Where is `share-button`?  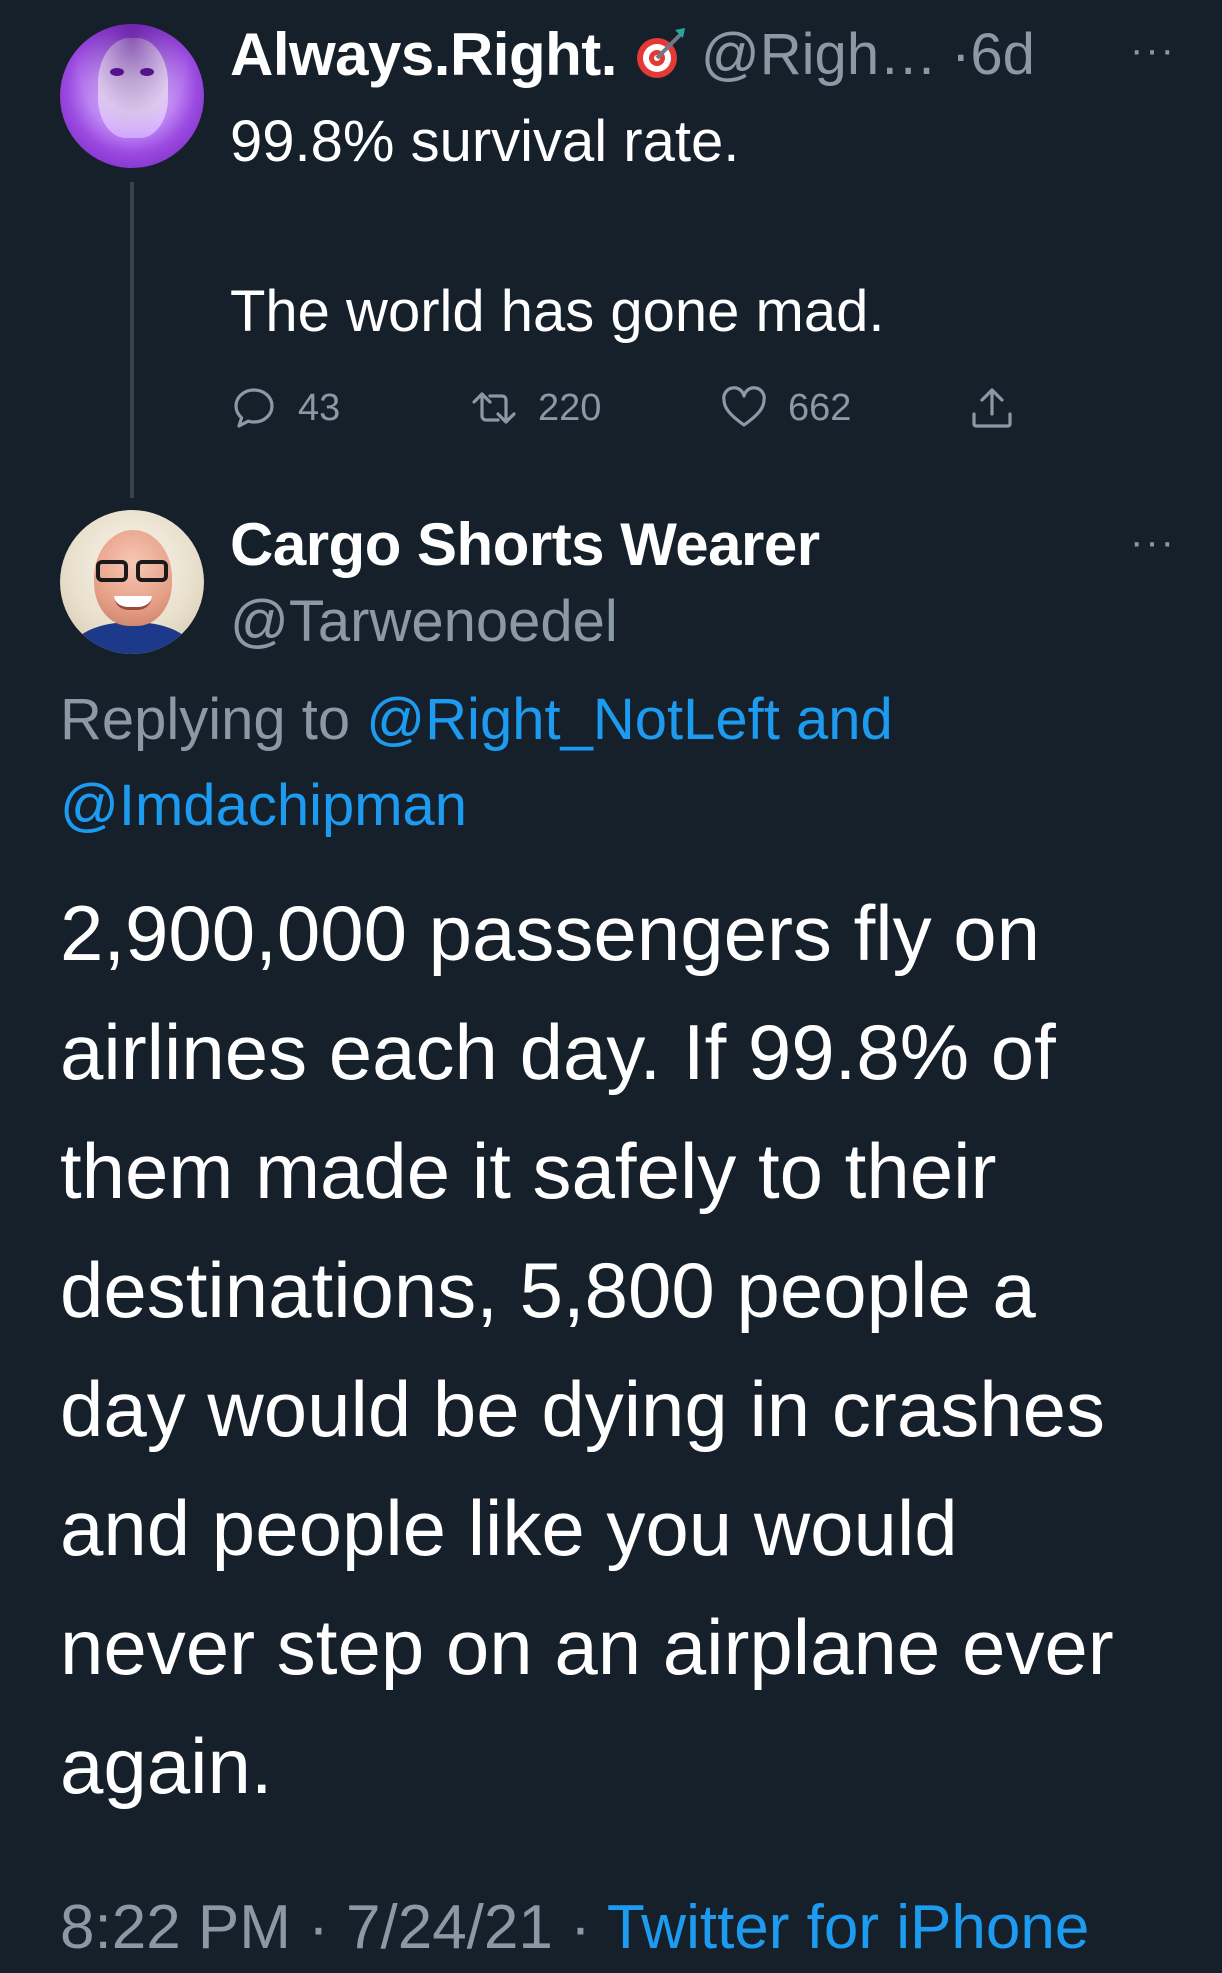
share-button is located at coordinates (992, 408).